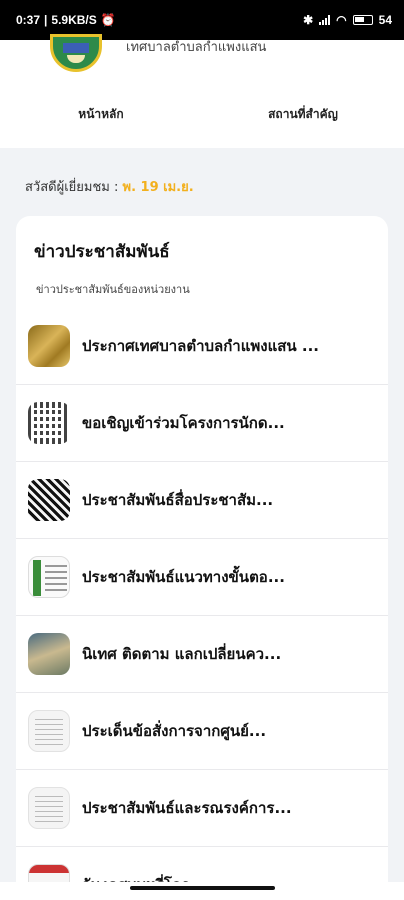 The width and height of the screenshot is (404, 900). I want to click on clock: 0:37, so click(28, 20).